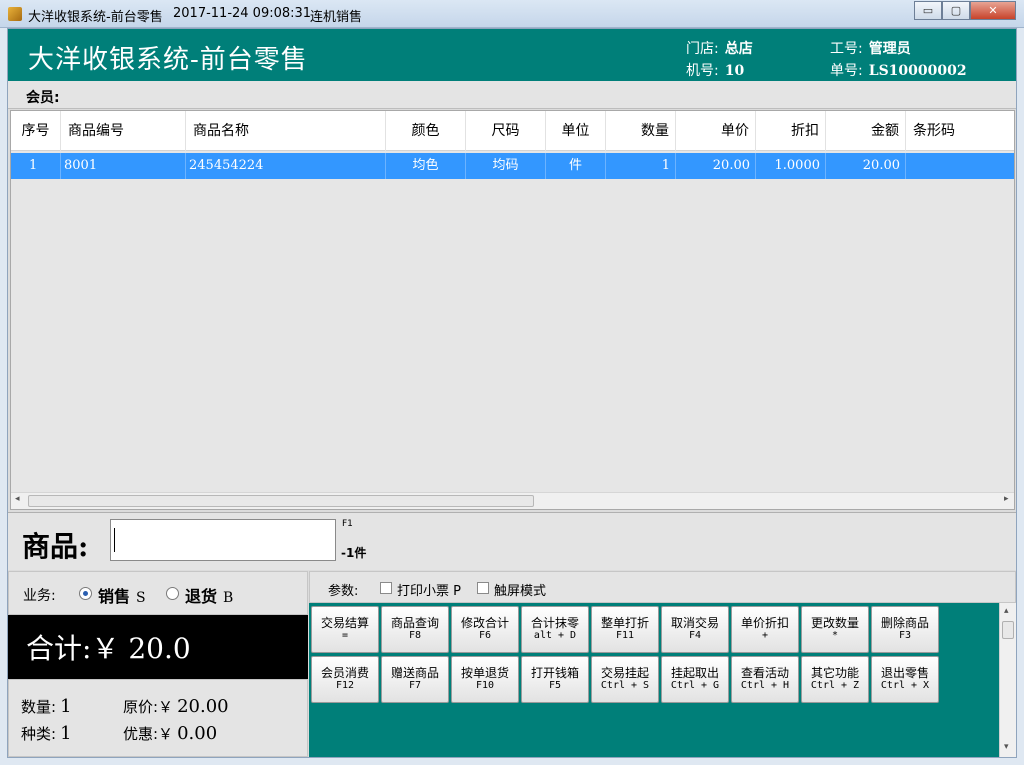 This screenshot has width=1024, height=765. What do you see at coordinates (176, 706) in the screenshot?
I see `orig-price-stat: 原价:￥ 20.00` at bounding box center [176, 706].